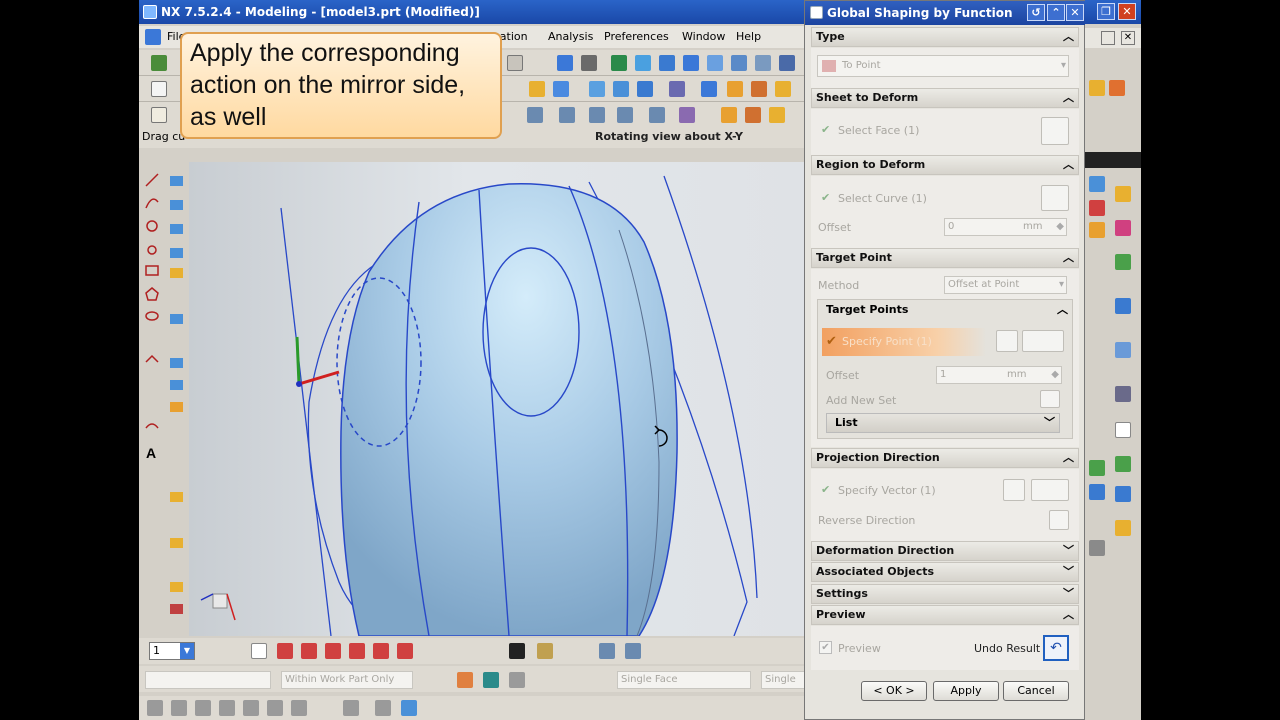 This screenshot has height=720, width=1280. Describe the element at coordinates (1128, 38) in the screenshot. I see `close-doc-icon: ✕` at that location.